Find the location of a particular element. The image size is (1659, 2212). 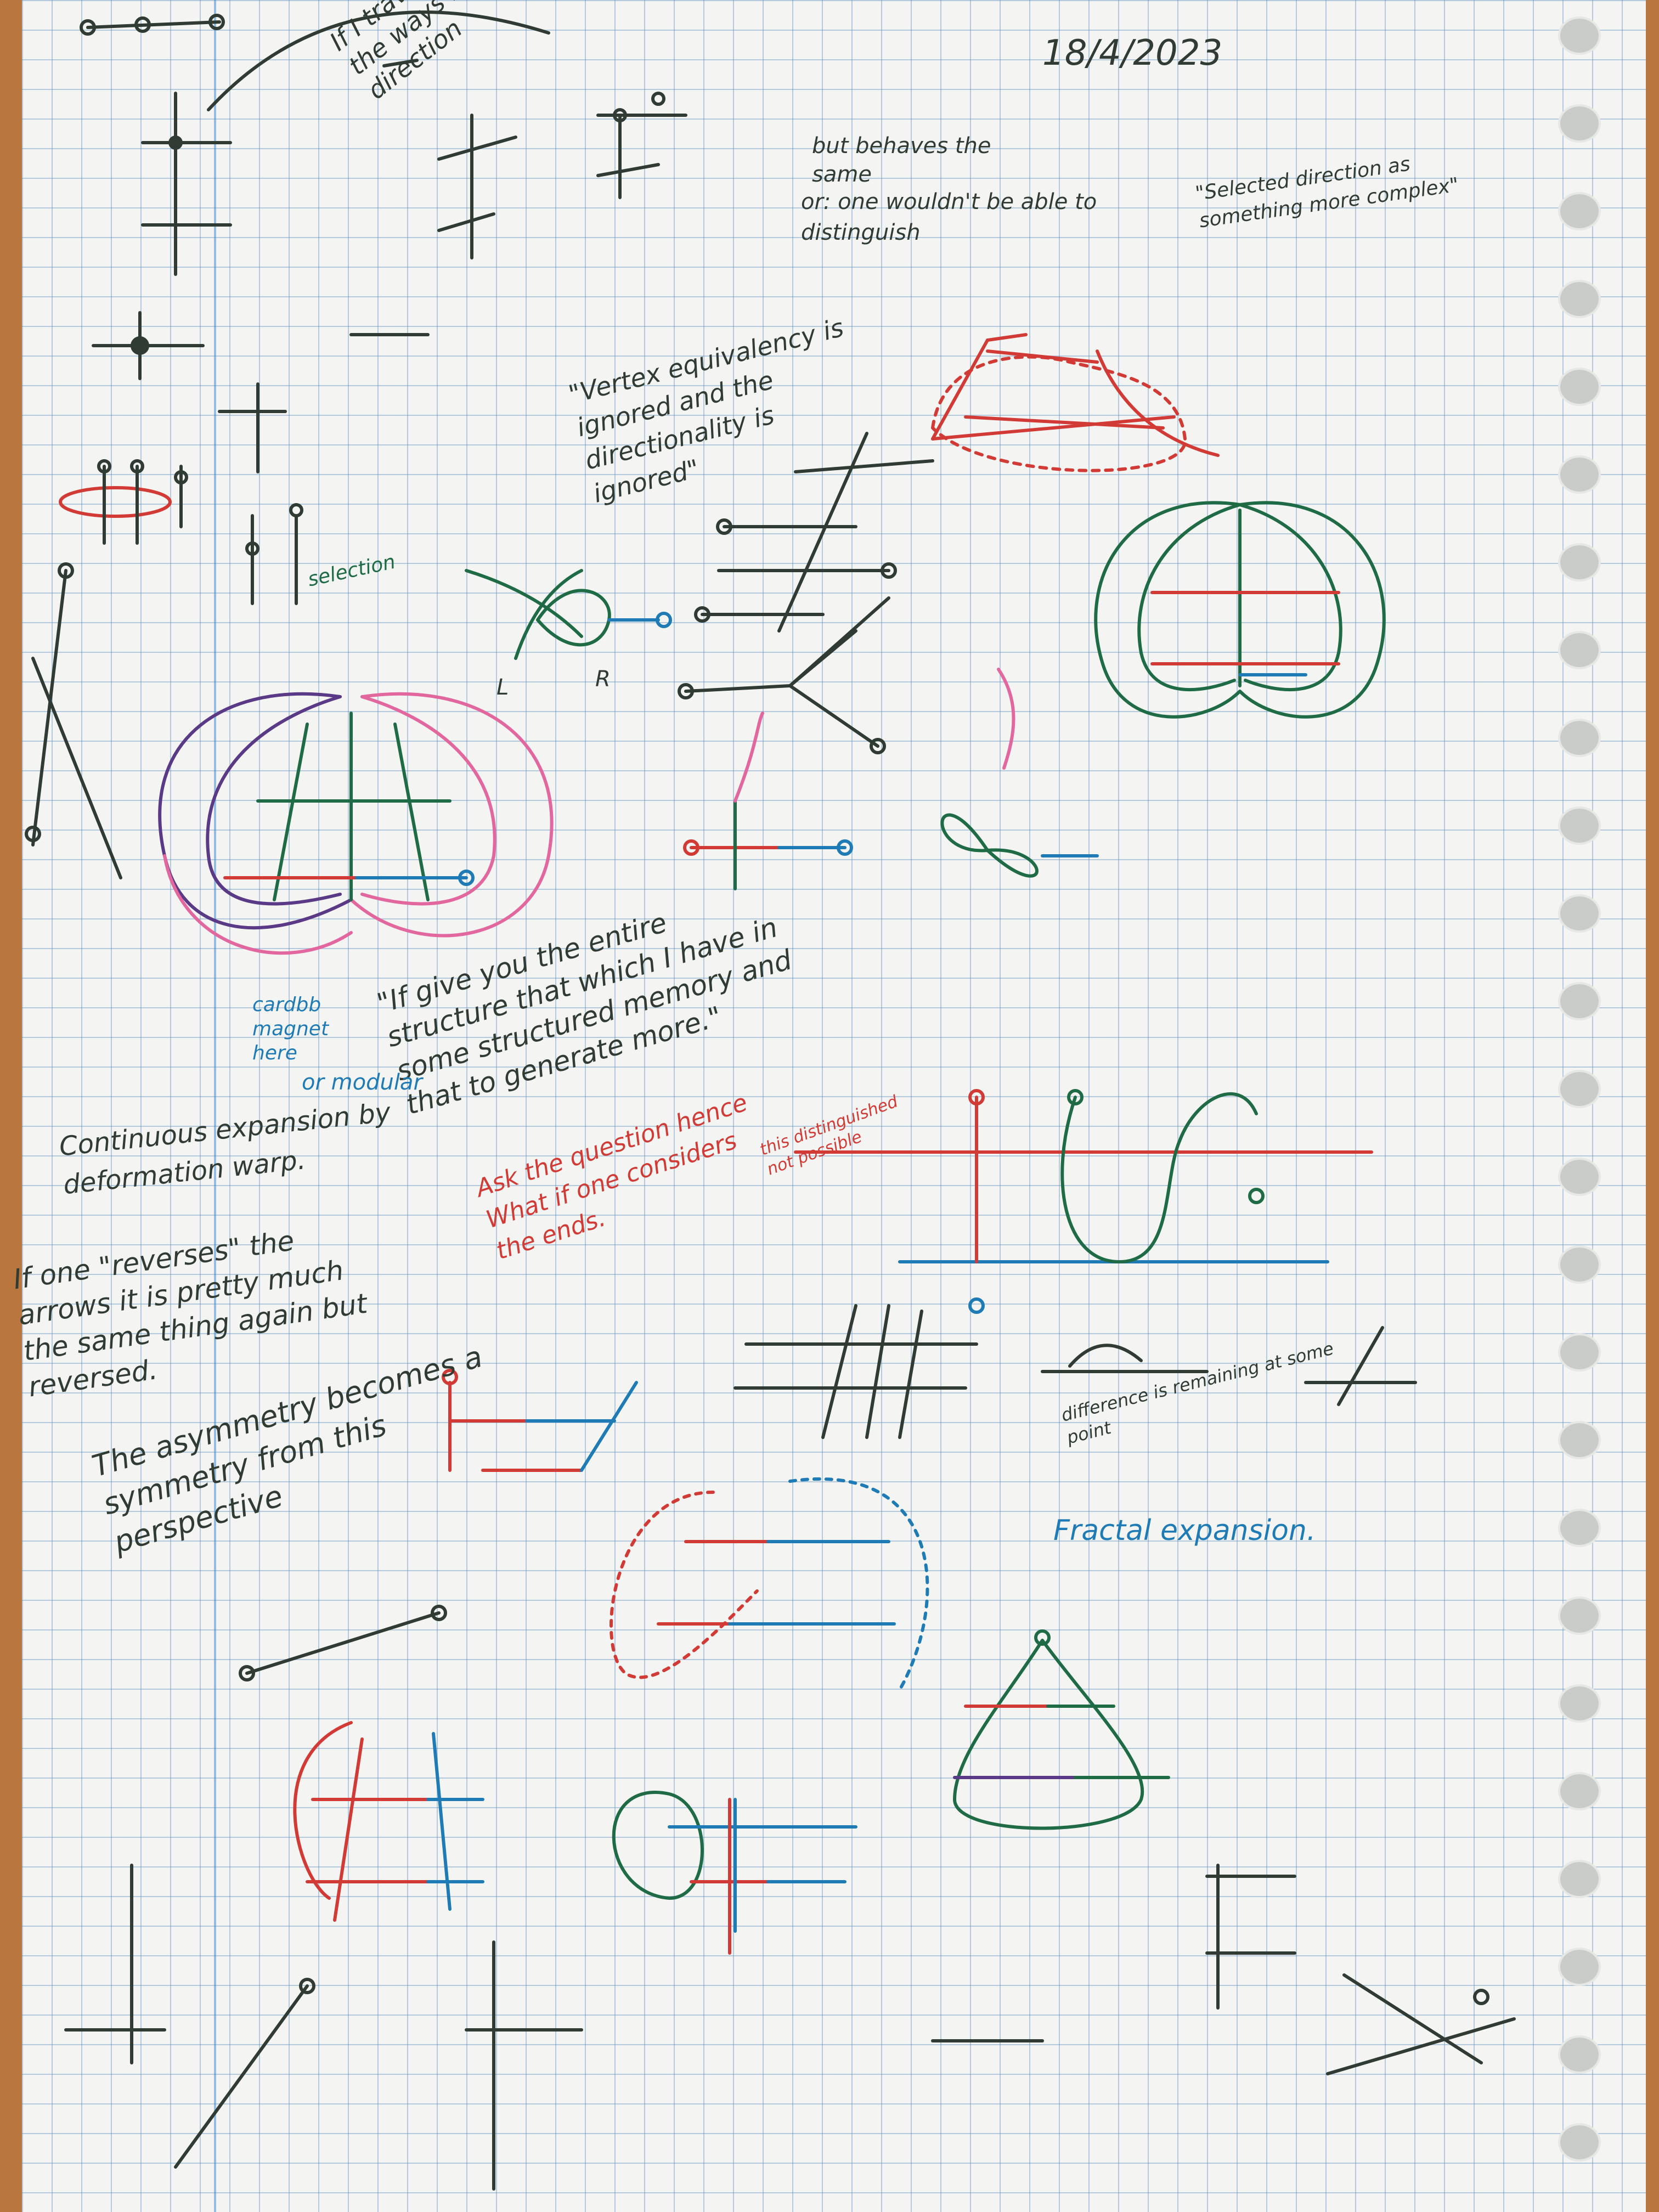

red-fan-diagram is located at coordinates (1075, 403).